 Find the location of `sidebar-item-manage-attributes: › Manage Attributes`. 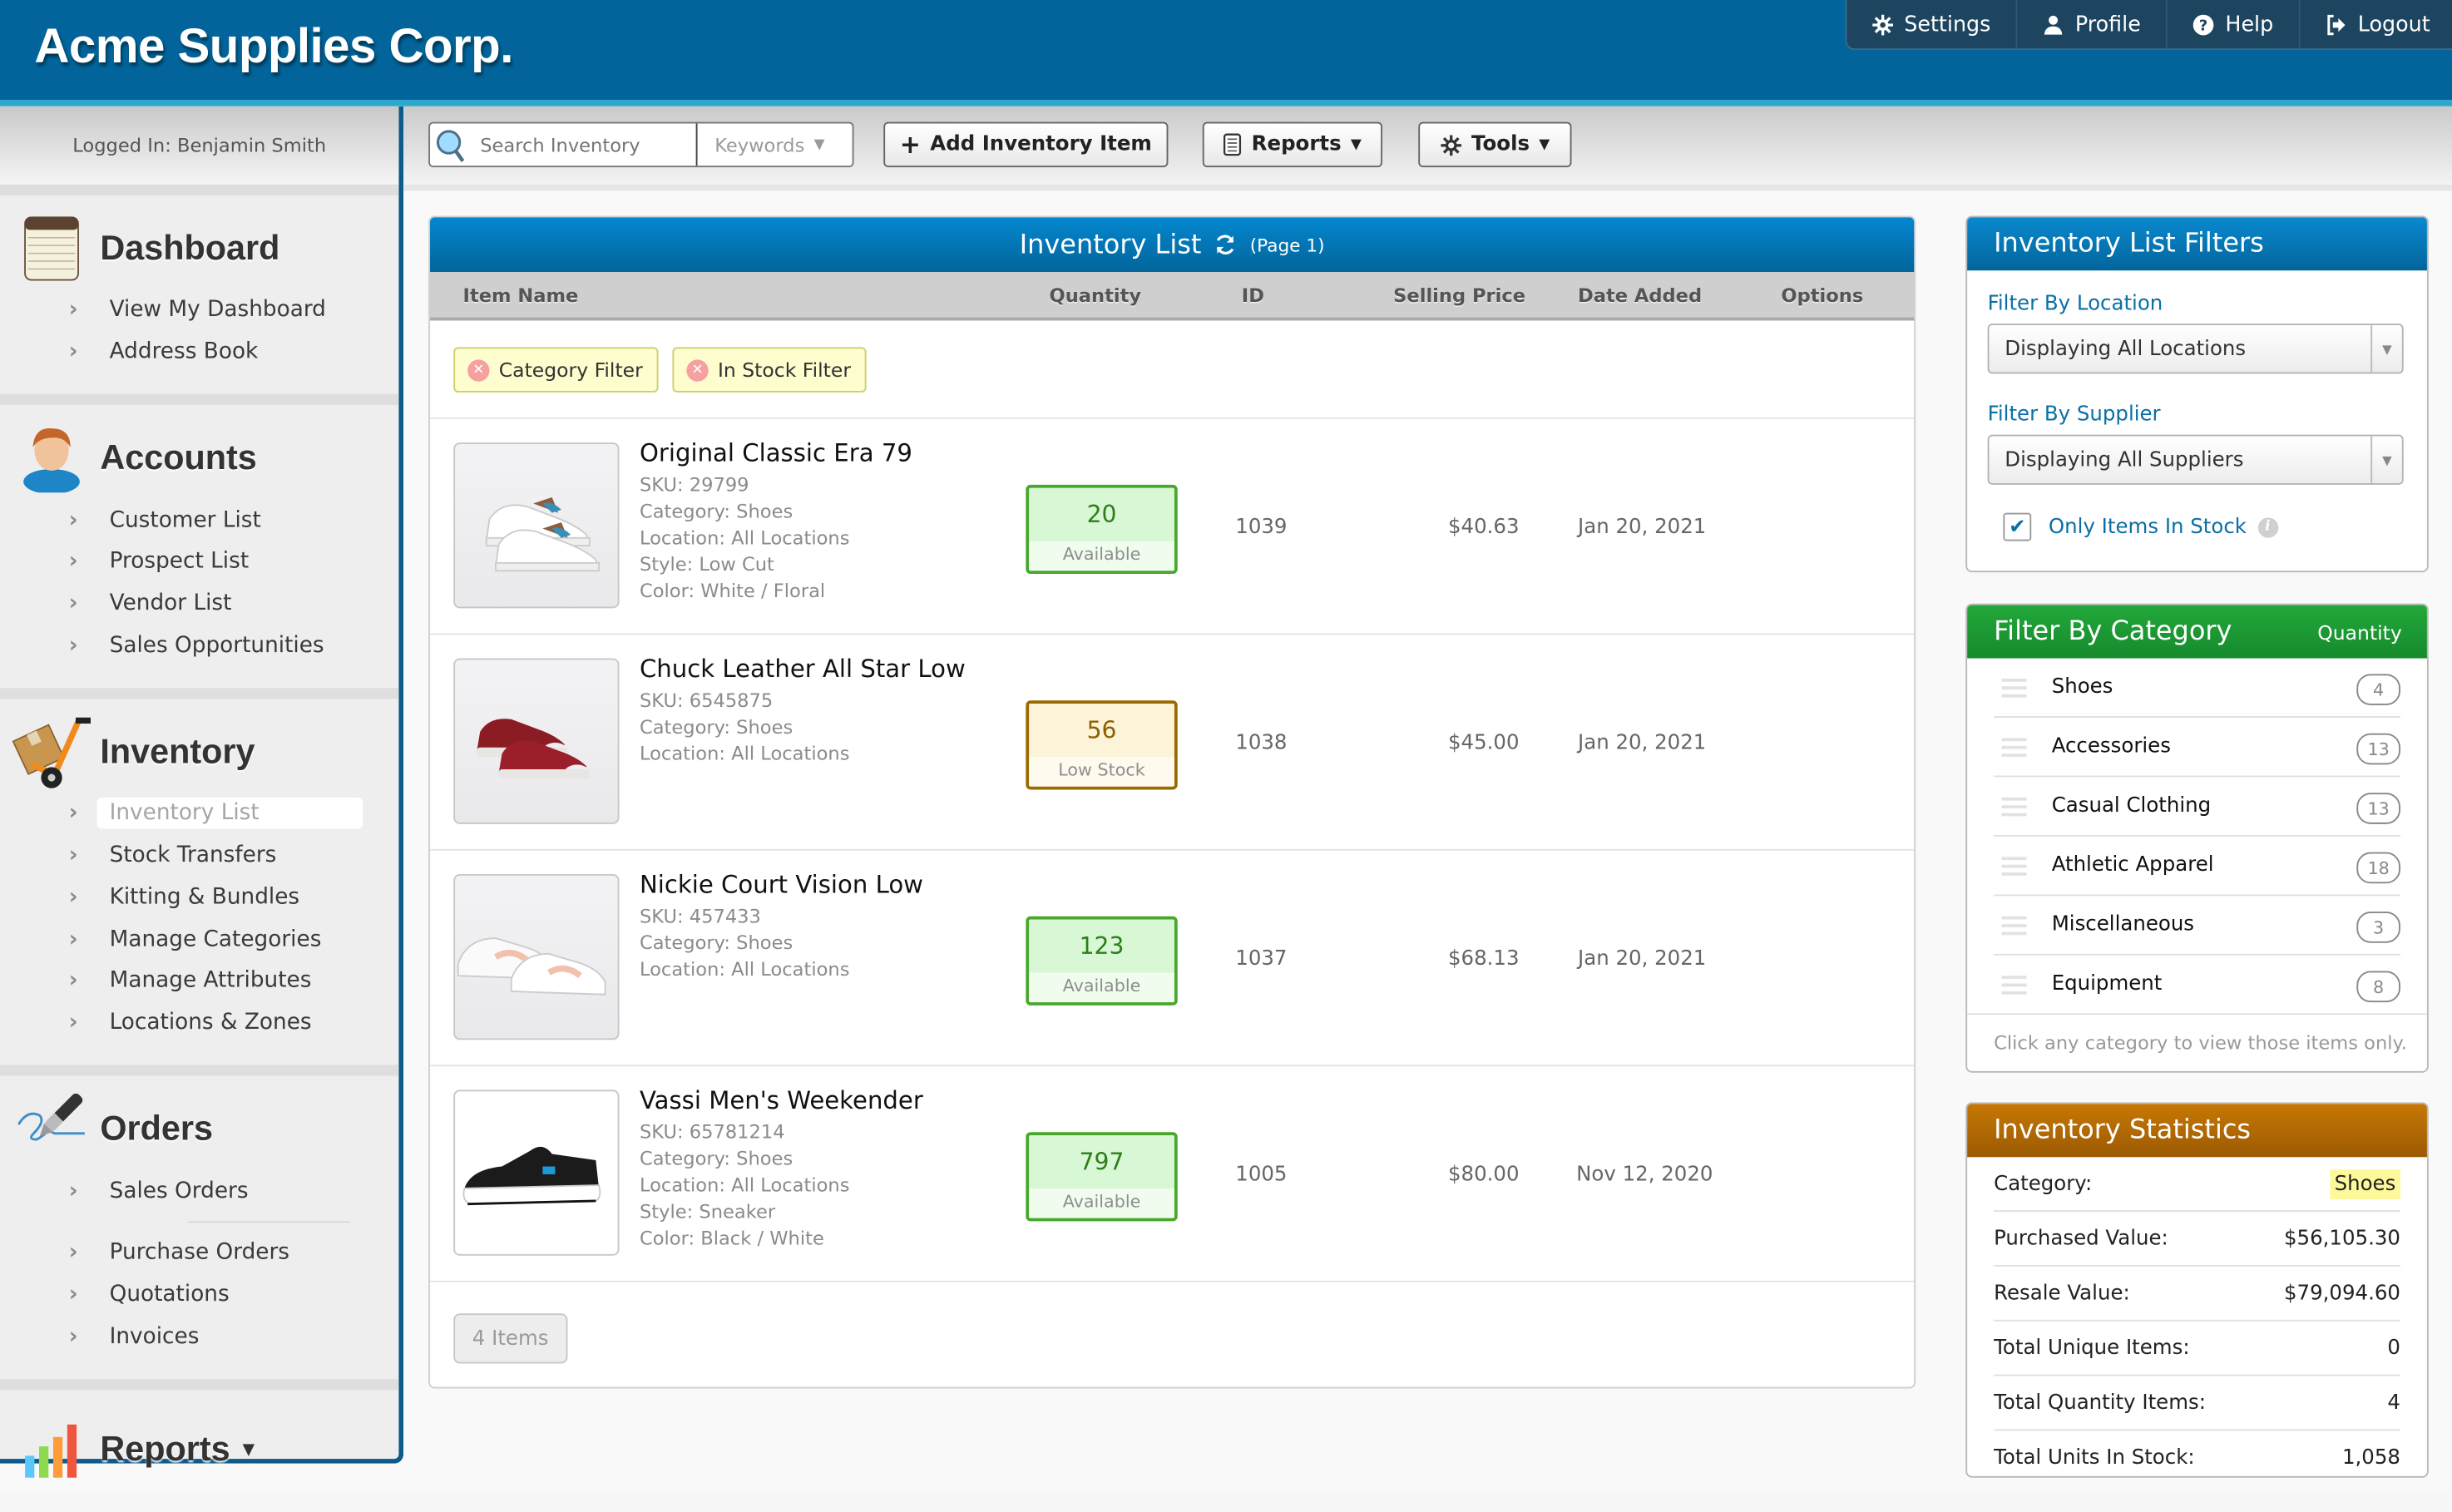

sidebar-item-manage-attributes: › Manage Attributes is located at coordinates (199, 980).